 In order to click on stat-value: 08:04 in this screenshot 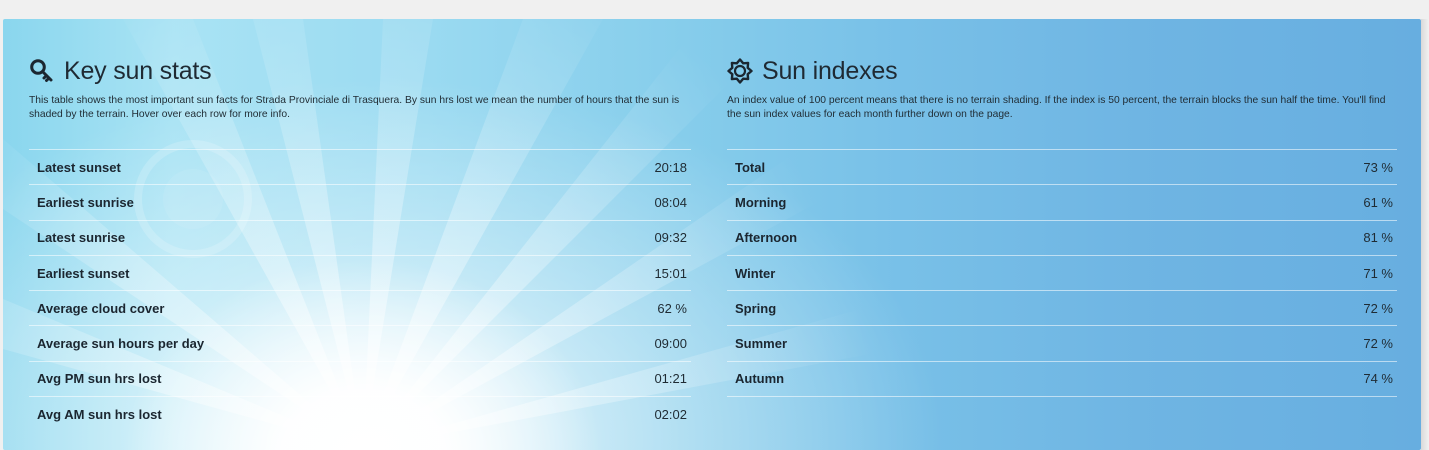, I will do `click(670, 202)`.